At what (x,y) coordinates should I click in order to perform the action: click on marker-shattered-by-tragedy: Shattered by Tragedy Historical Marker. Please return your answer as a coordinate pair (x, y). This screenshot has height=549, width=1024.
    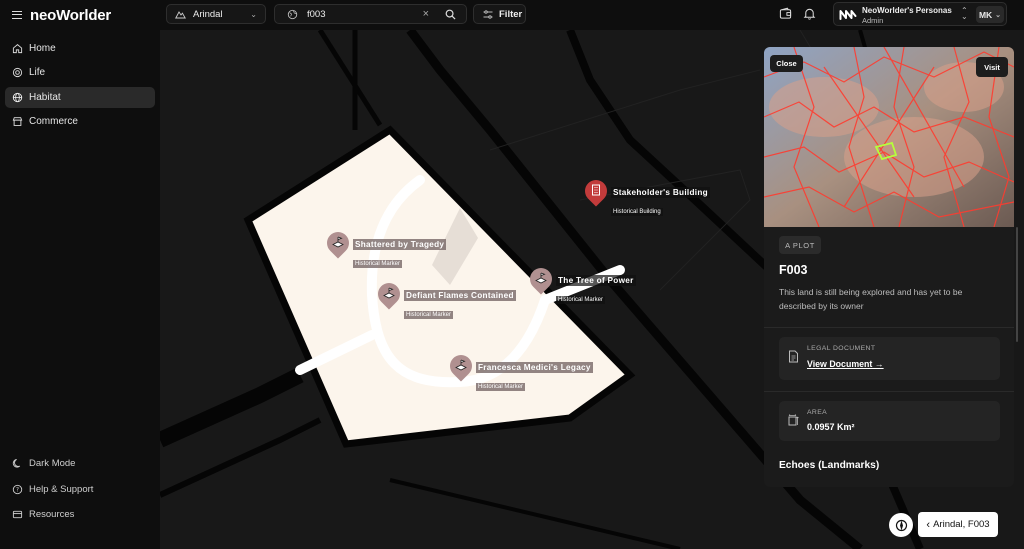
    Looking at the image, I should click on (384, 248).